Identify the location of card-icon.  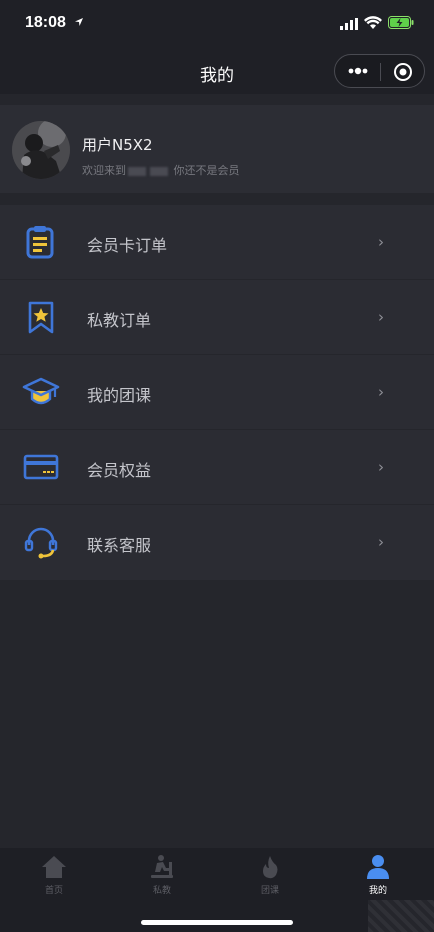
(41, 467).